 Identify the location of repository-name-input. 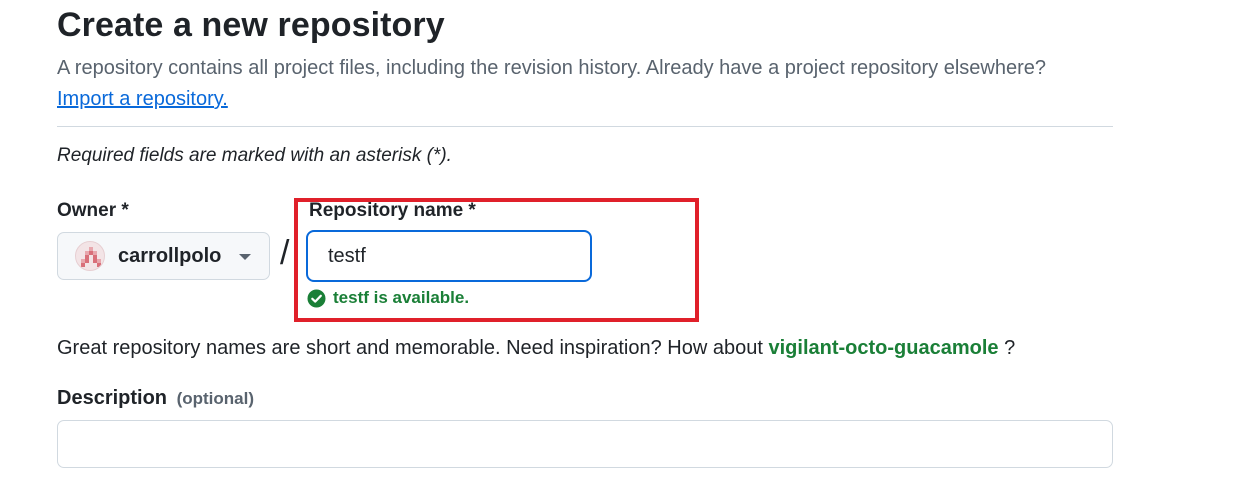
(449, 256).